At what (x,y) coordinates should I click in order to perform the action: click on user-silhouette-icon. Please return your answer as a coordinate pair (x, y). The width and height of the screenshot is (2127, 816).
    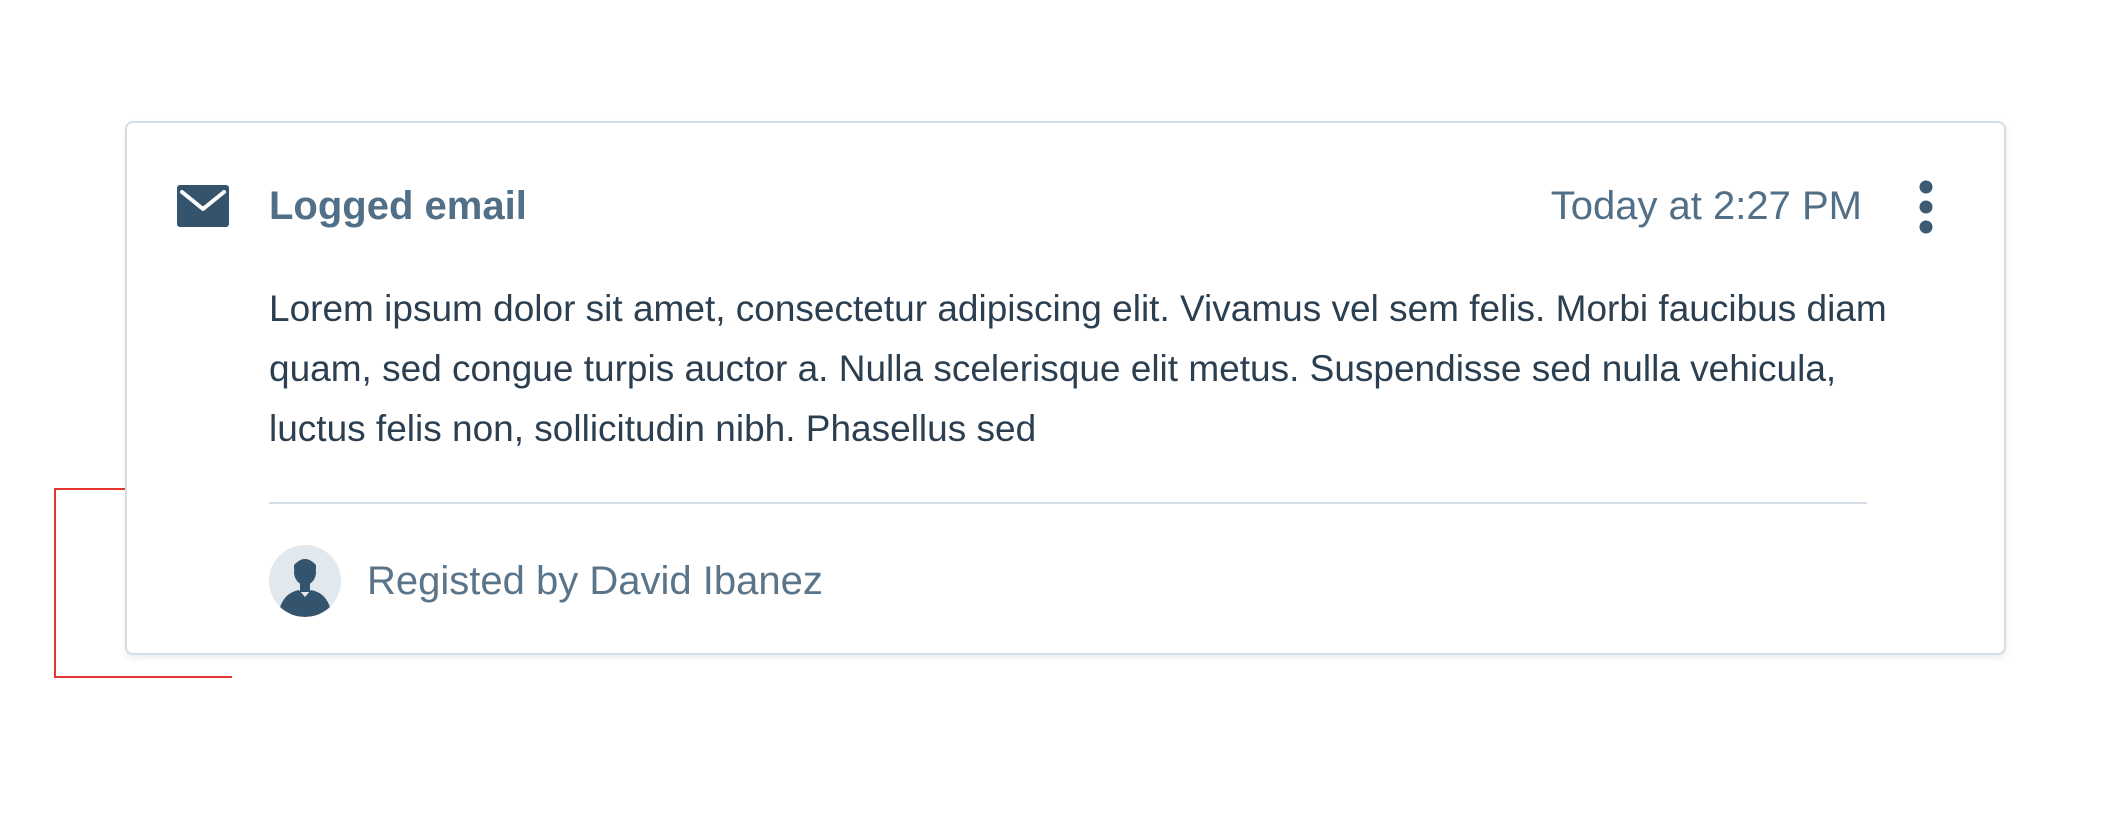
    Looking at the image, I should click on (305, 581).